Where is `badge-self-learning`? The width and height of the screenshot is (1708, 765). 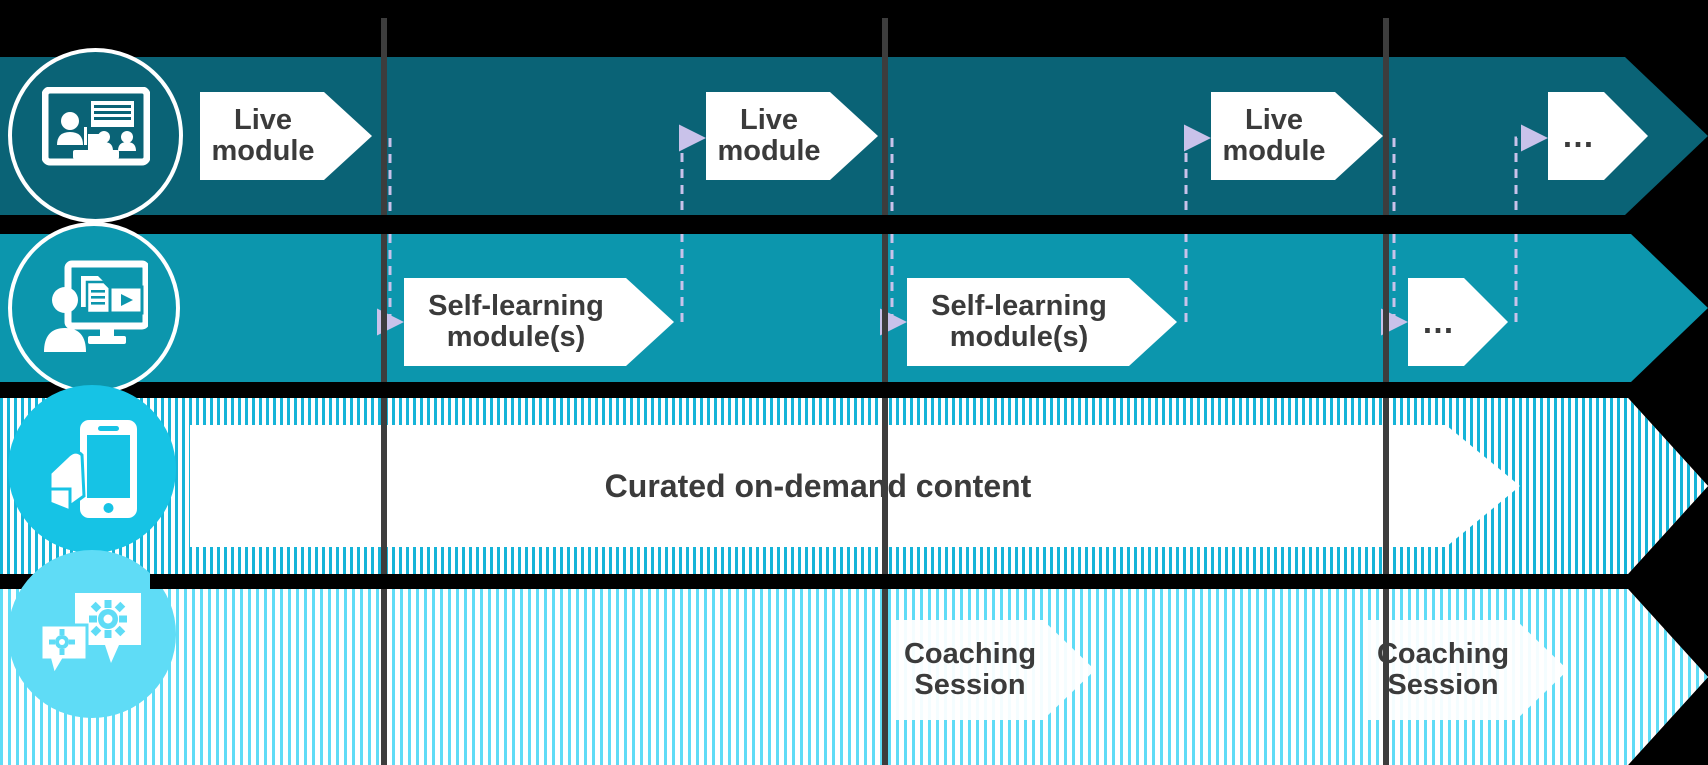
badge-self-learning is located at coordinates (94, 308).